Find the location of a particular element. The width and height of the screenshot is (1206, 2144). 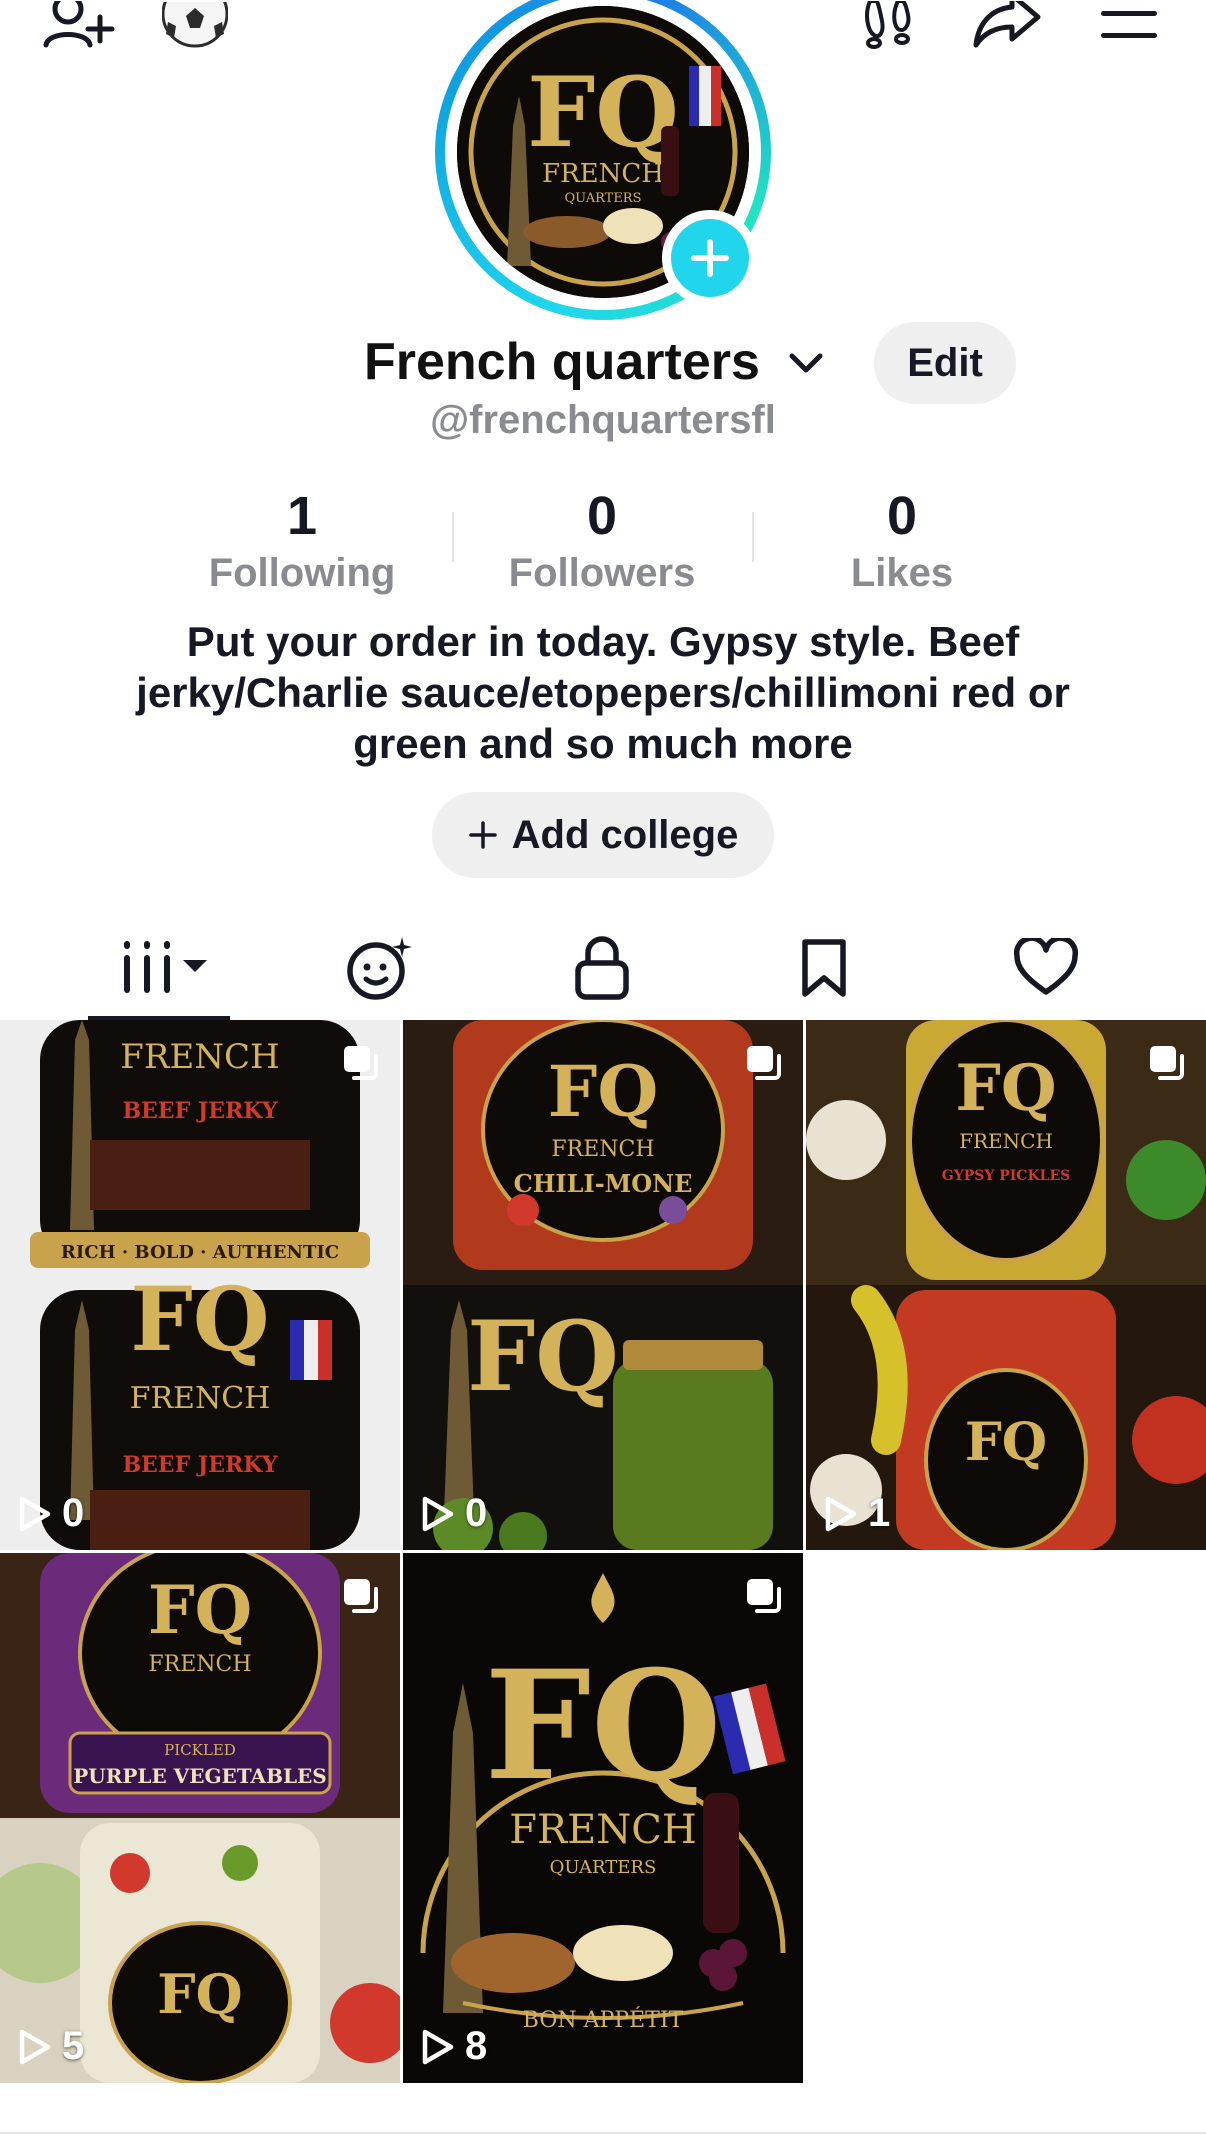

tab-favorites is located at coordinates (824, 968).